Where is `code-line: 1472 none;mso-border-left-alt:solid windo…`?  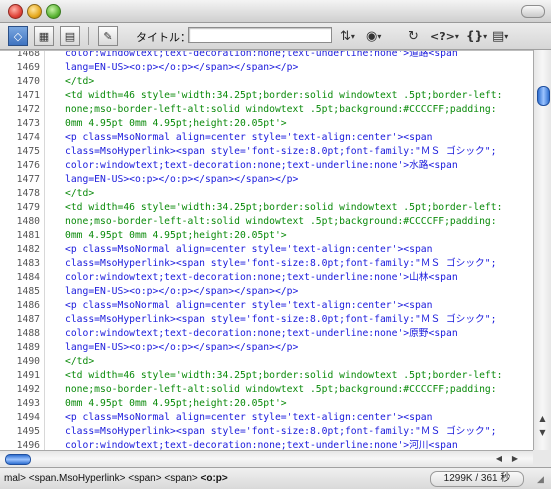
code-line: 1472 none;mso-border-left-alt:solid windo… is located at coordinates (266, 110).